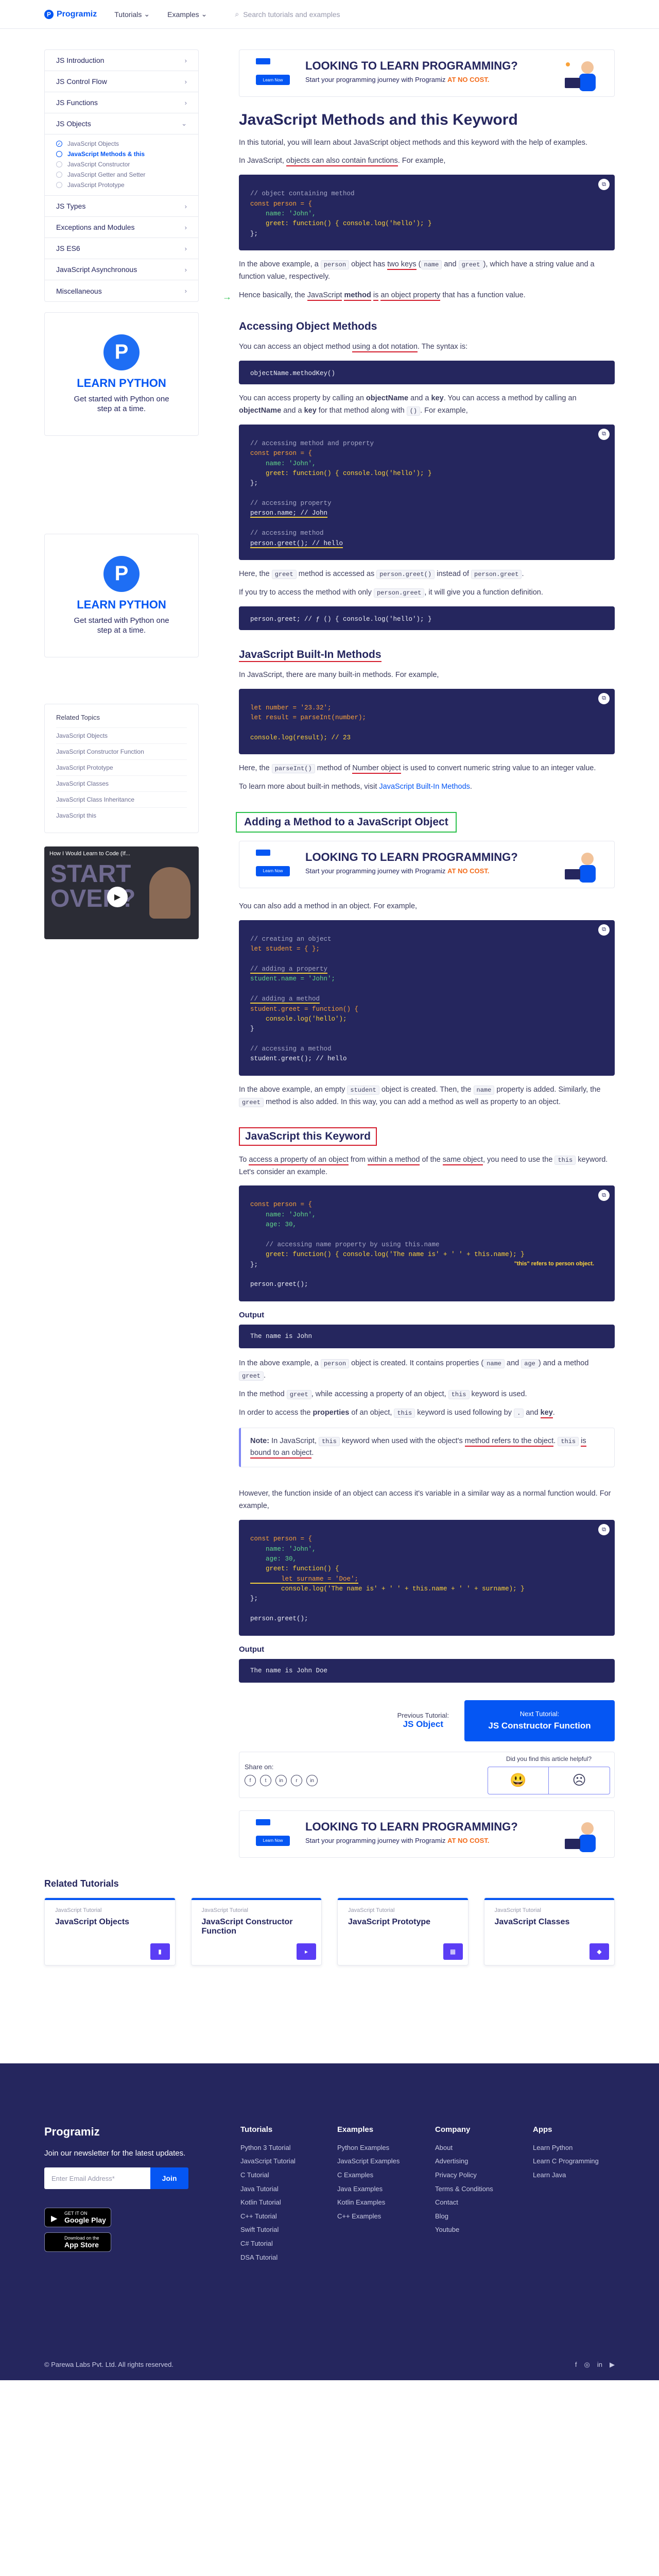 The height and width of the screenshot is (2576, 659). Describe the element at coordinates (169, 2178) in the screenshot. I see `join-button: Join` at that location.